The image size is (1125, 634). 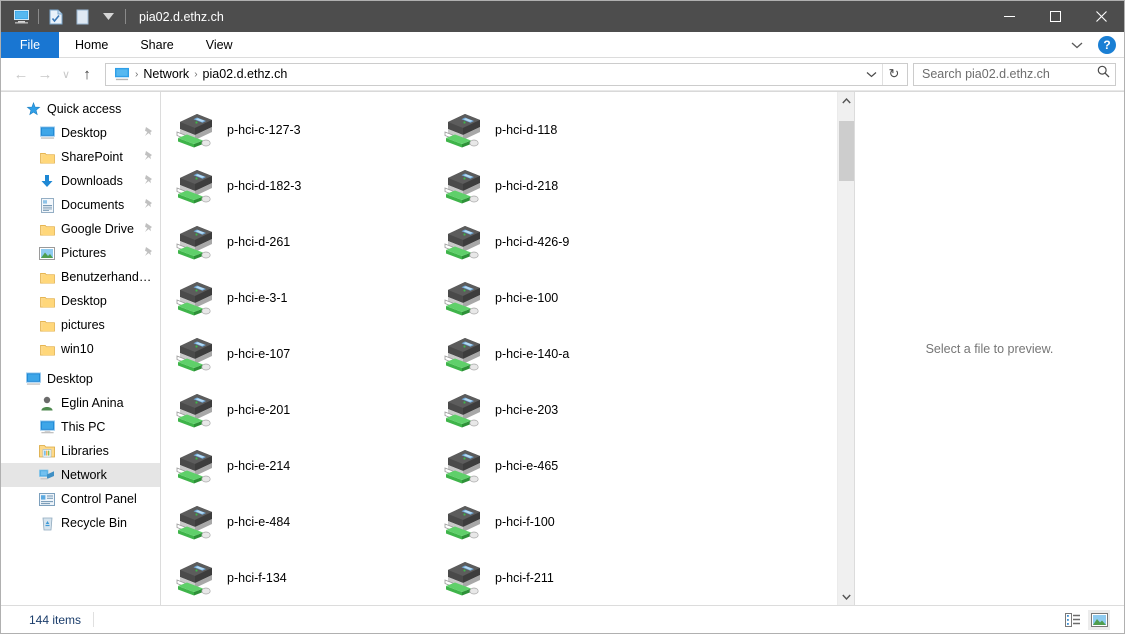 What do you see at coordinates (846, 100) in the screenshot?
I see `scroll-up-button` at bounding box center [846, 100].